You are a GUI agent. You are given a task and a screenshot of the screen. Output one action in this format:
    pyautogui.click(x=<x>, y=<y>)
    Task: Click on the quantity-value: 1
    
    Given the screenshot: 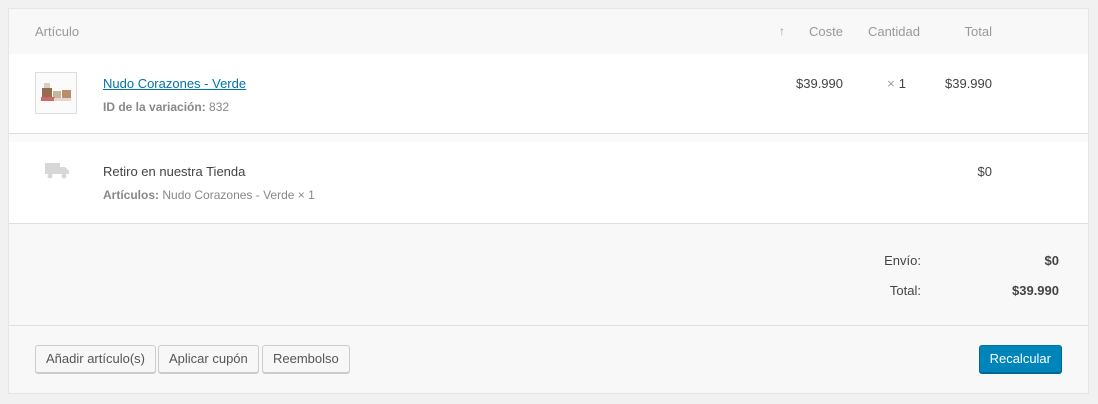 What is the action you would take?
    pyautogui.click(x=902, y=83)
    